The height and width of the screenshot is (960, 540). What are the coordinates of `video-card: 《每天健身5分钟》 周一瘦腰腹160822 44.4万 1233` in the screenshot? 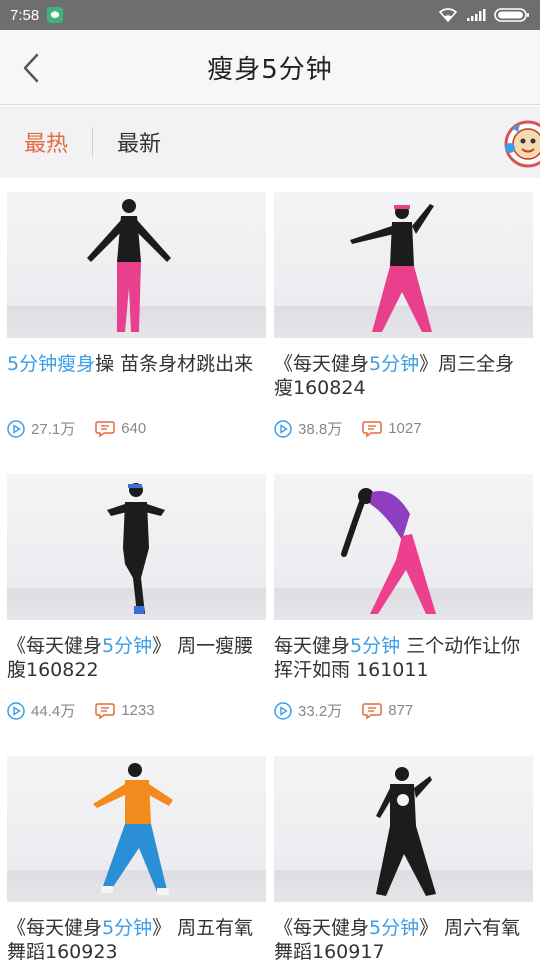 It's located at (136, 597).